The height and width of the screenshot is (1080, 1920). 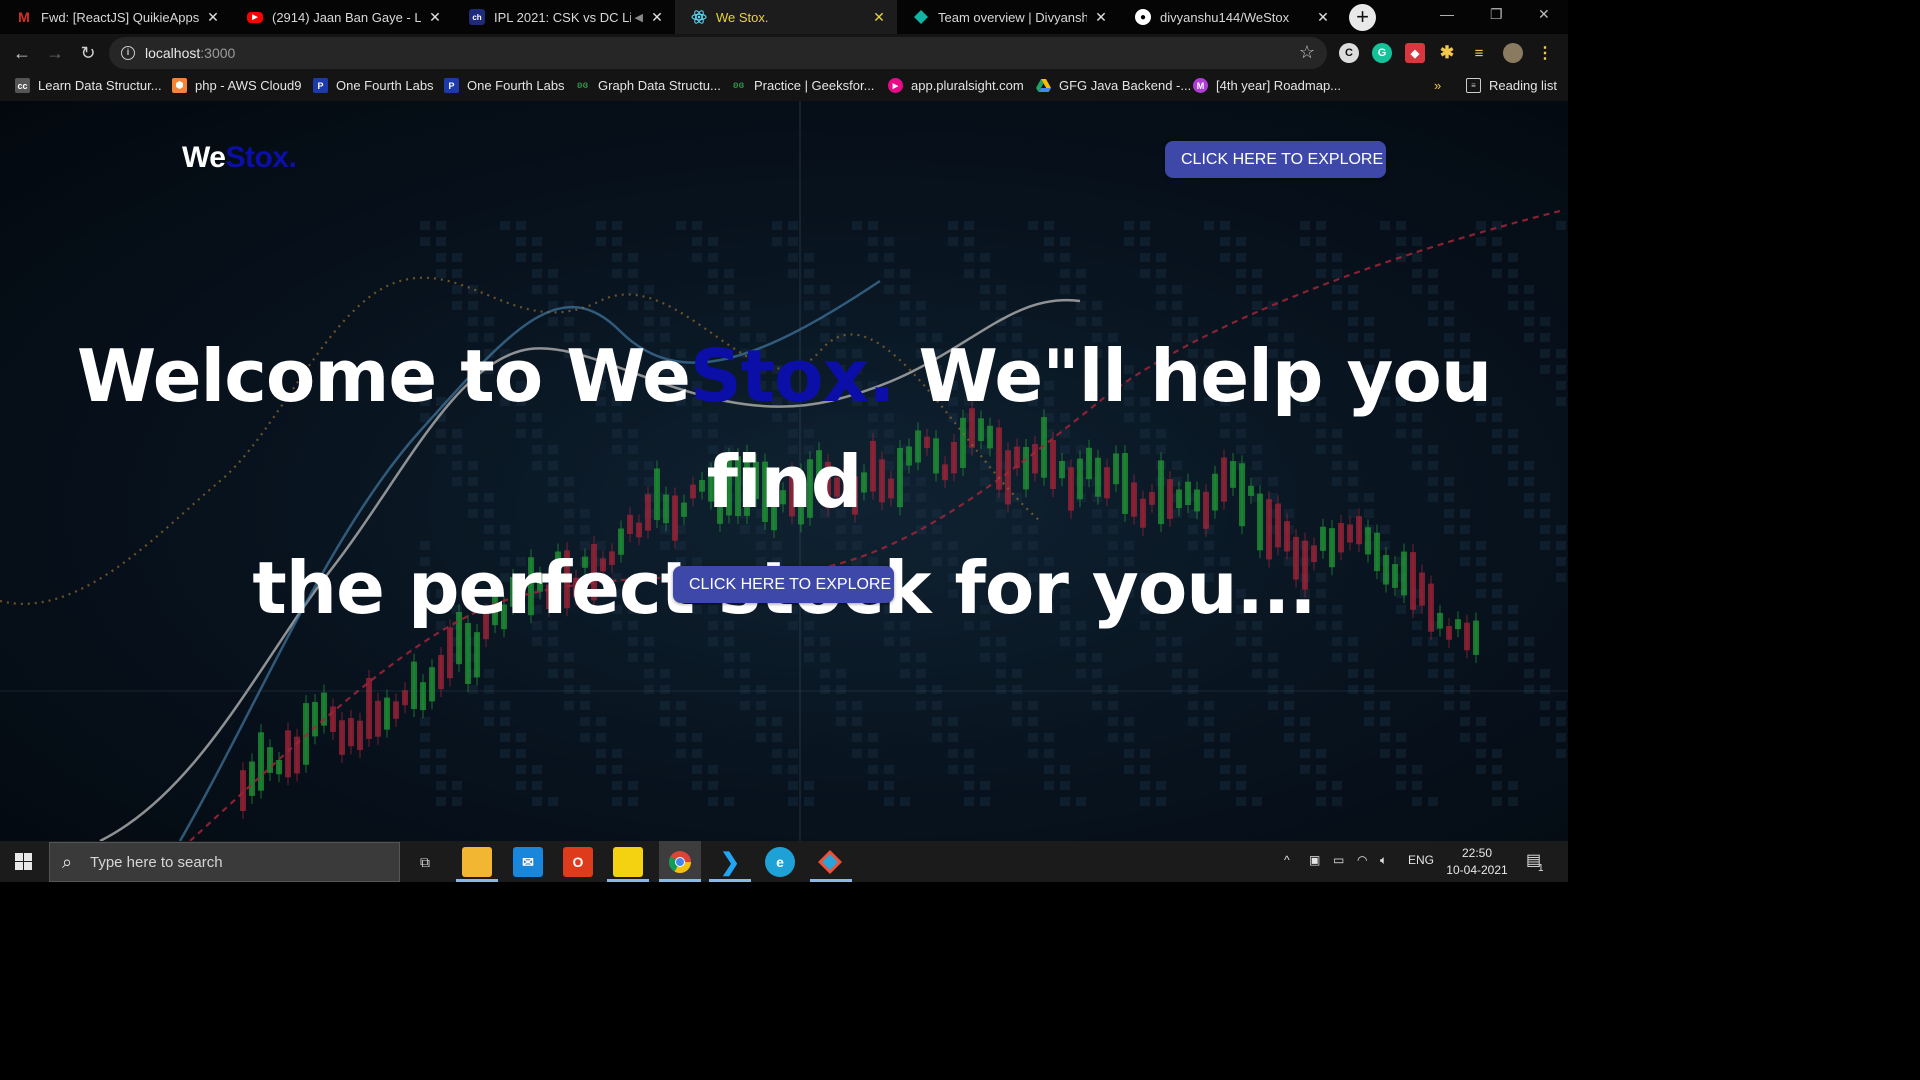 What do you see at coordinates (639, 17) in the screenshot?
I see `speaker-mute-icon: ◀` at bounding box center [639, 17].